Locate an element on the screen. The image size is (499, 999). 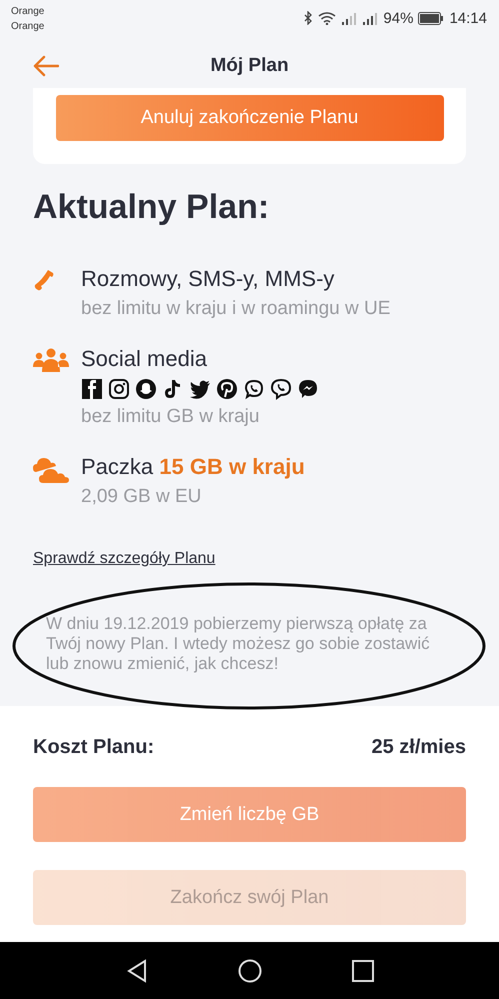
section-heading: Aktualny Plan: is located at coordinates (151, 208).